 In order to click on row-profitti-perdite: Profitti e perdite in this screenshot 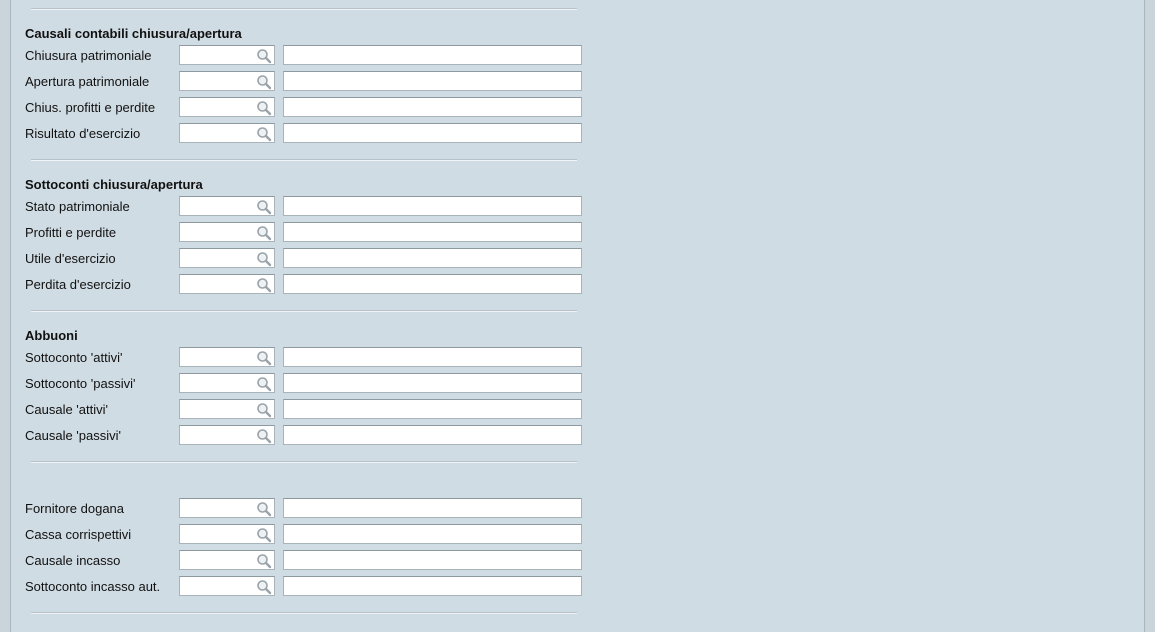, I will do `click(305, 233)`.